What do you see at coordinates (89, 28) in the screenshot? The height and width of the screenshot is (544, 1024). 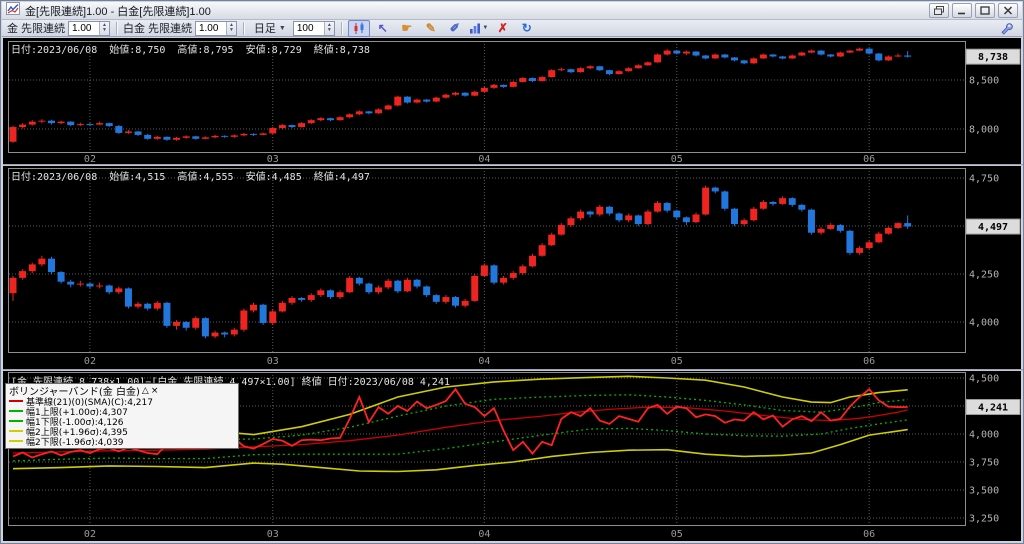 I see `symbol1-ratio-input: 1.00 ▲ ▼` at bounding box center [89, 28].